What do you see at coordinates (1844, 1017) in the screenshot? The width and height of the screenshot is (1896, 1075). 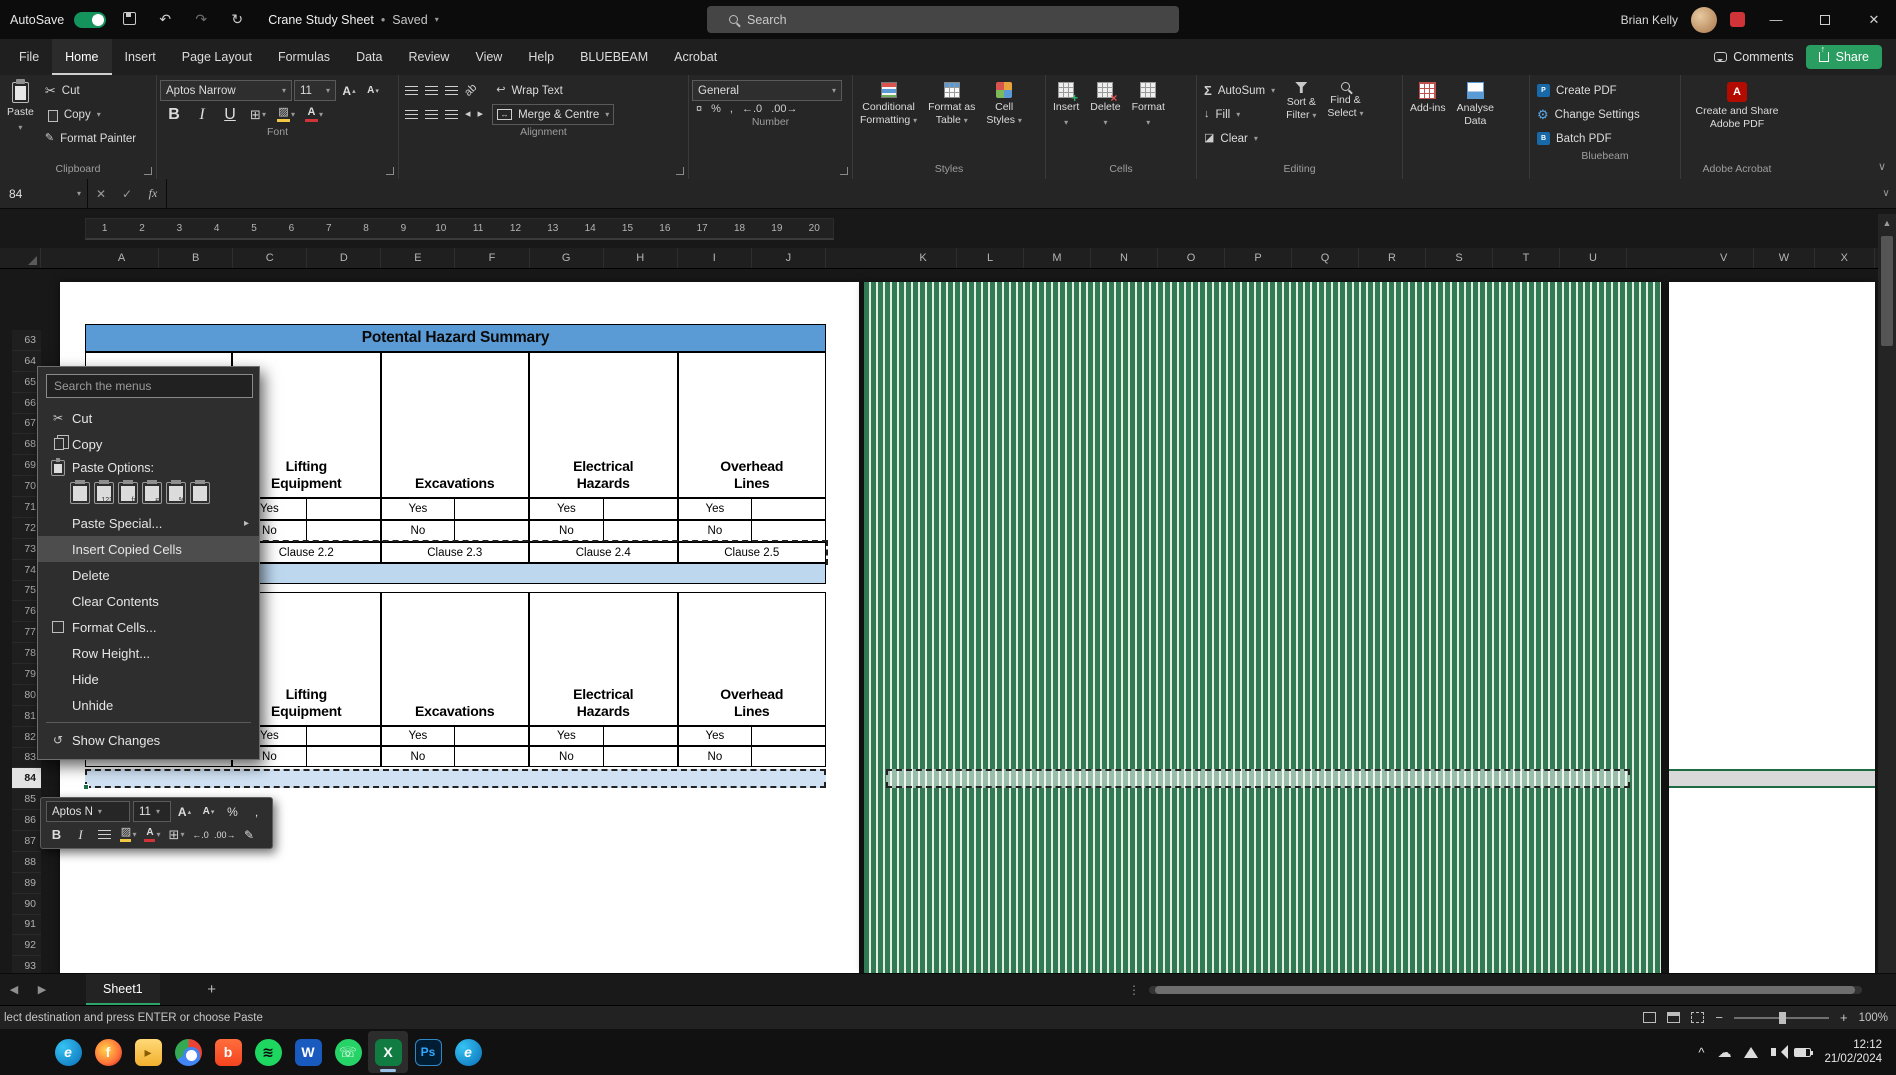 I see `zoom-in-button: +` at bounding box center [1844, 1017].